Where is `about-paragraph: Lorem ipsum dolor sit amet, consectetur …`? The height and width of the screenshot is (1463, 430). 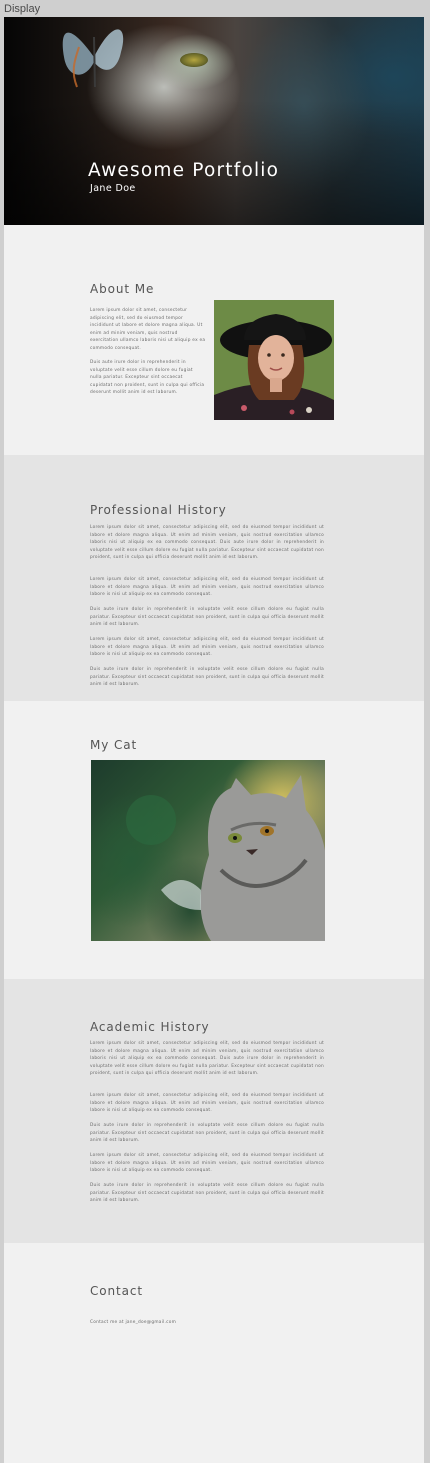
about-paragraph: Lorem ipsum dolor sit amet, consectetur … is located at coordinates (148, 329).